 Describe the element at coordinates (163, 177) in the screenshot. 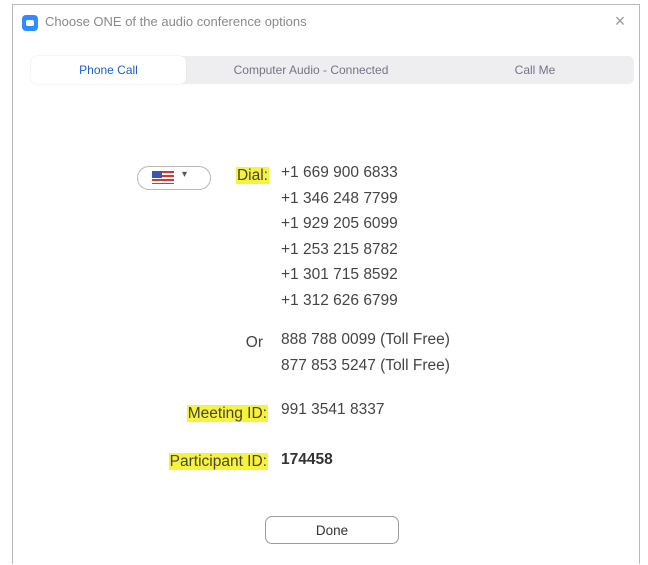

I see `us-flag-icon` at that location.